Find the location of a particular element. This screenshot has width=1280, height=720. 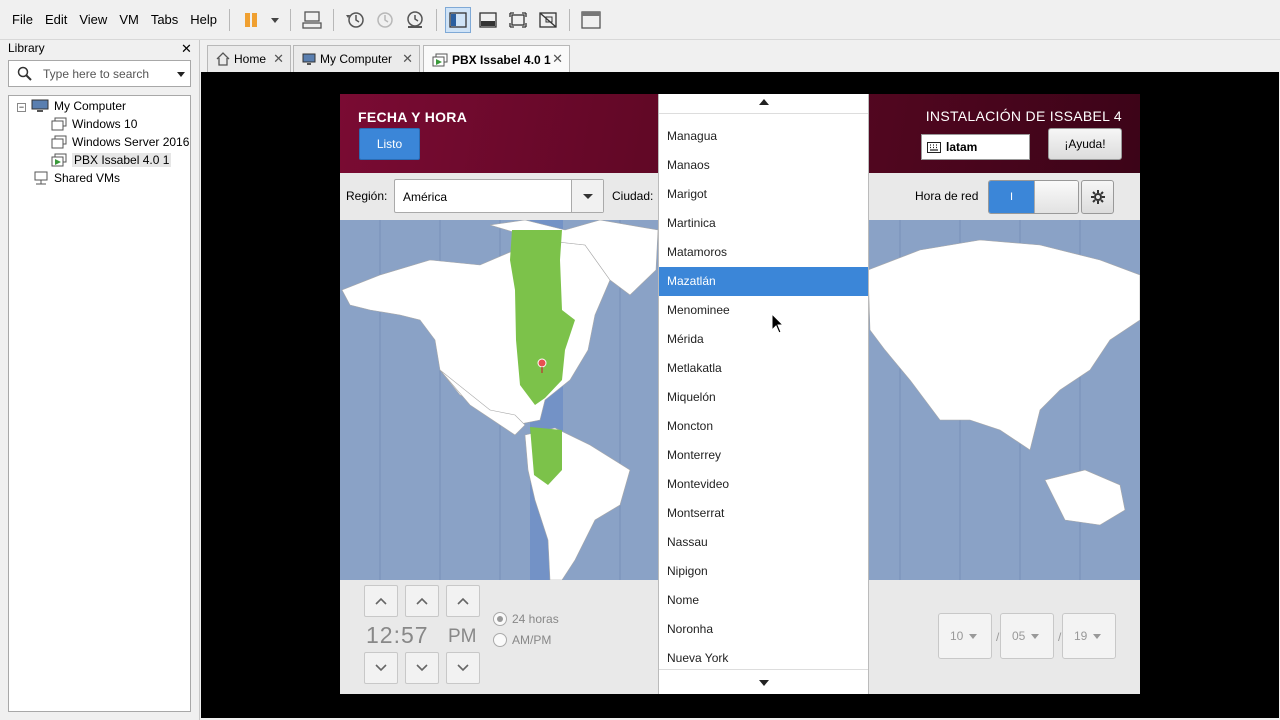

tree-label: My Computer is located at coordinates (90, 106).